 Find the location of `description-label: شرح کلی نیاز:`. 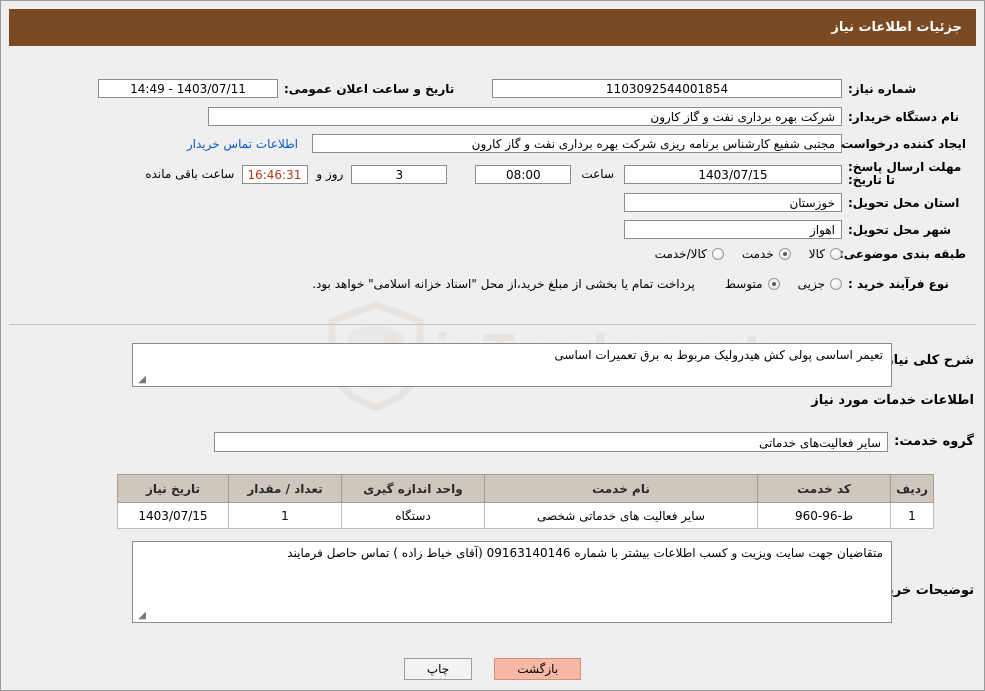

description-label: شرح کلی نیاز: is located at coordinates (927, 360).